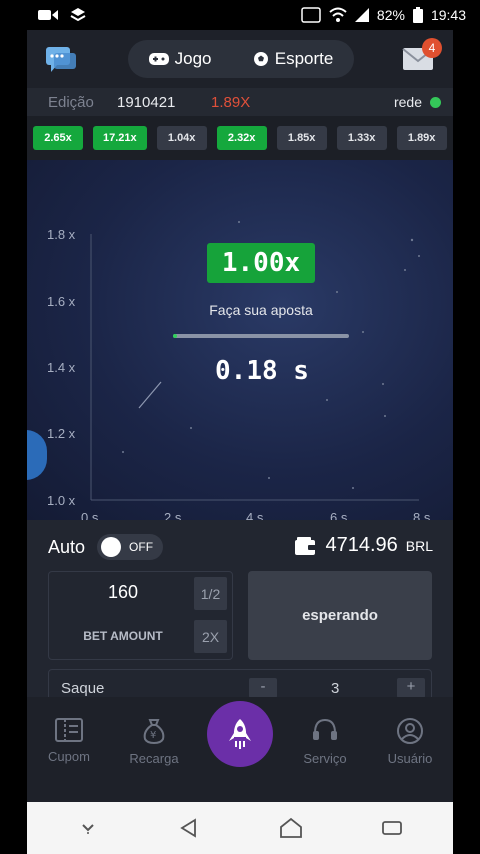 This screenshot has height=854, width=480. What do you see at coordinates (407, 102) in the screenshot?
I see `network-label: rede` at bounding box center [407, 102].